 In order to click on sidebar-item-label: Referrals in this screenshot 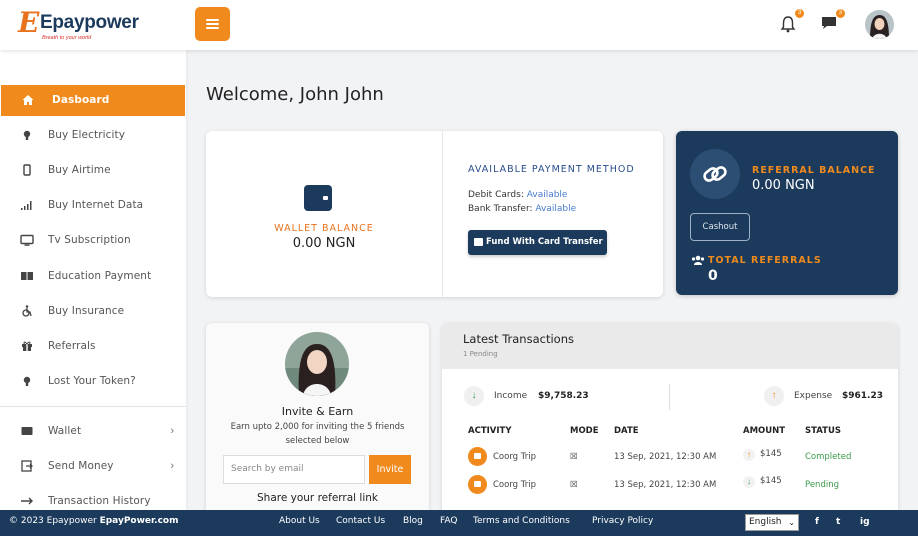, I will do `click(72, 346)`.